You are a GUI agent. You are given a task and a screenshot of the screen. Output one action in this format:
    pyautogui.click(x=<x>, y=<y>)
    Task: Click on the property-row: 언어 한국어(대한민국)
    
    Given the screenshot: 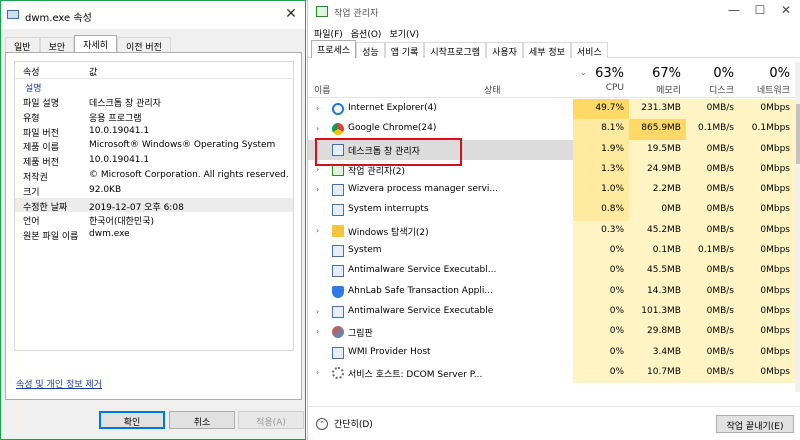 What is the action you would take?
    pyautogui.click(x=154, y=219)
    